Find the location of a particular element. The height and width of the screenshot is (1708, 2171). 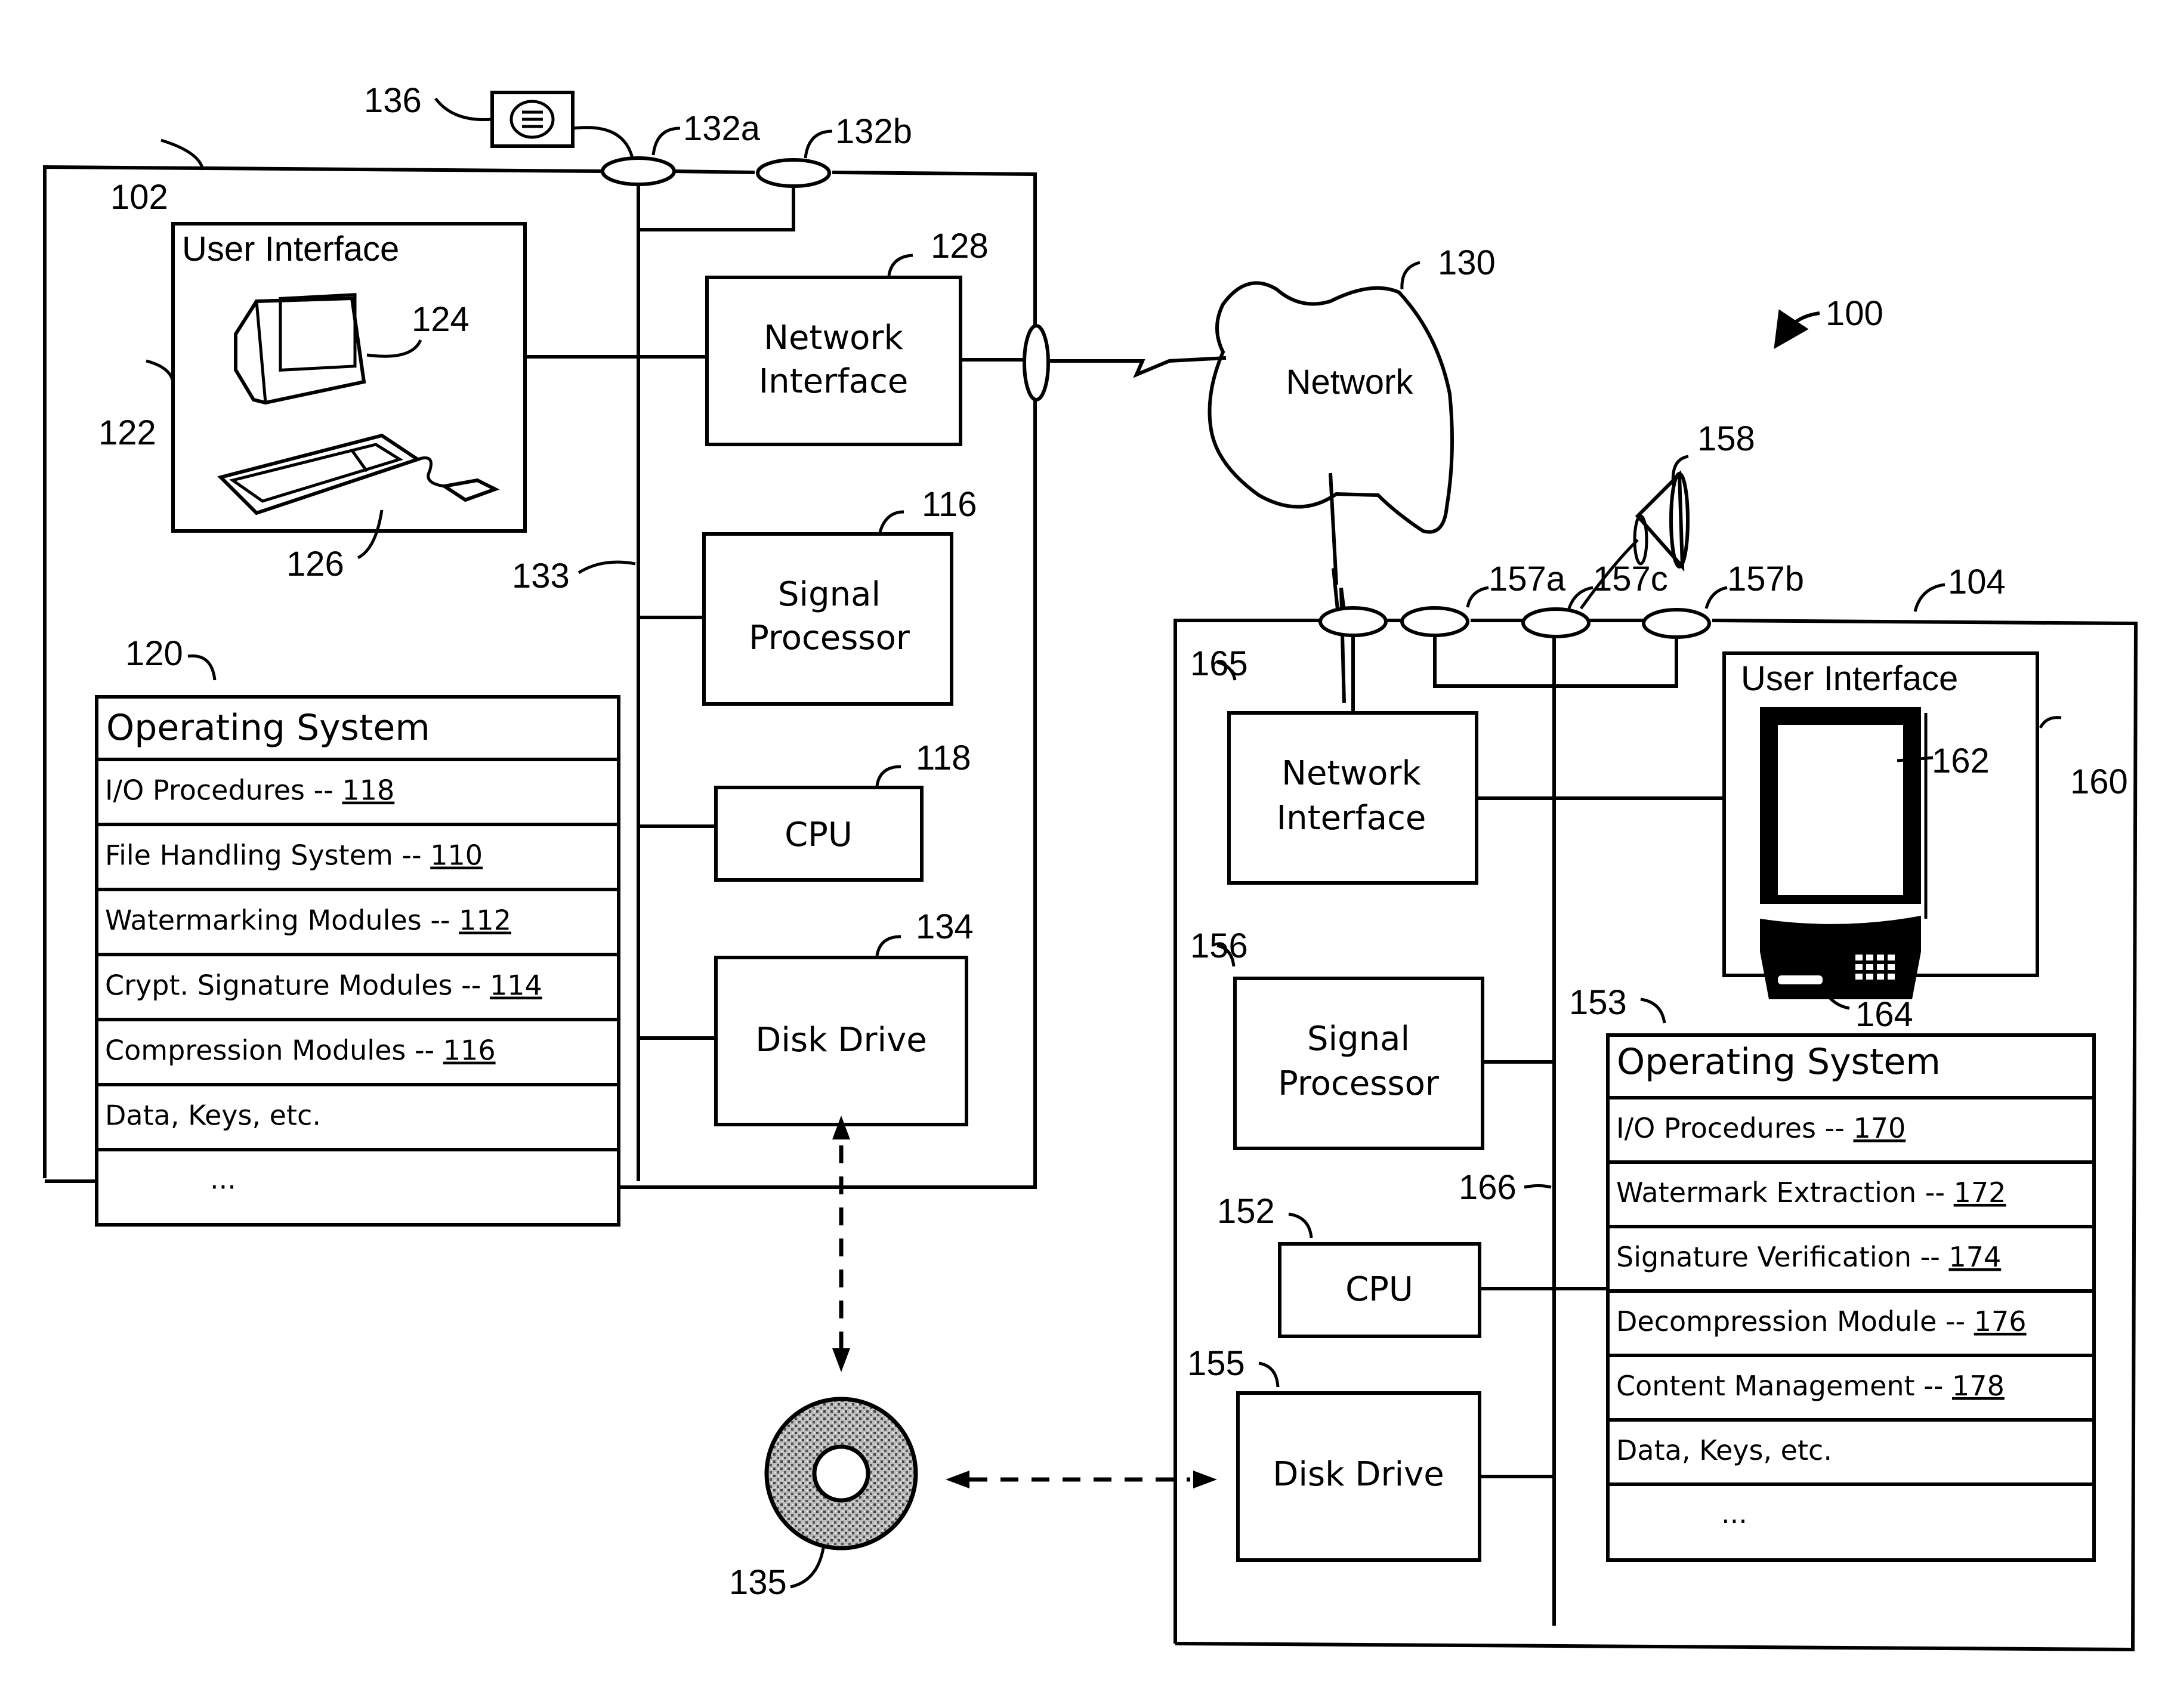

device-button is located at coordinates (1800, 979).